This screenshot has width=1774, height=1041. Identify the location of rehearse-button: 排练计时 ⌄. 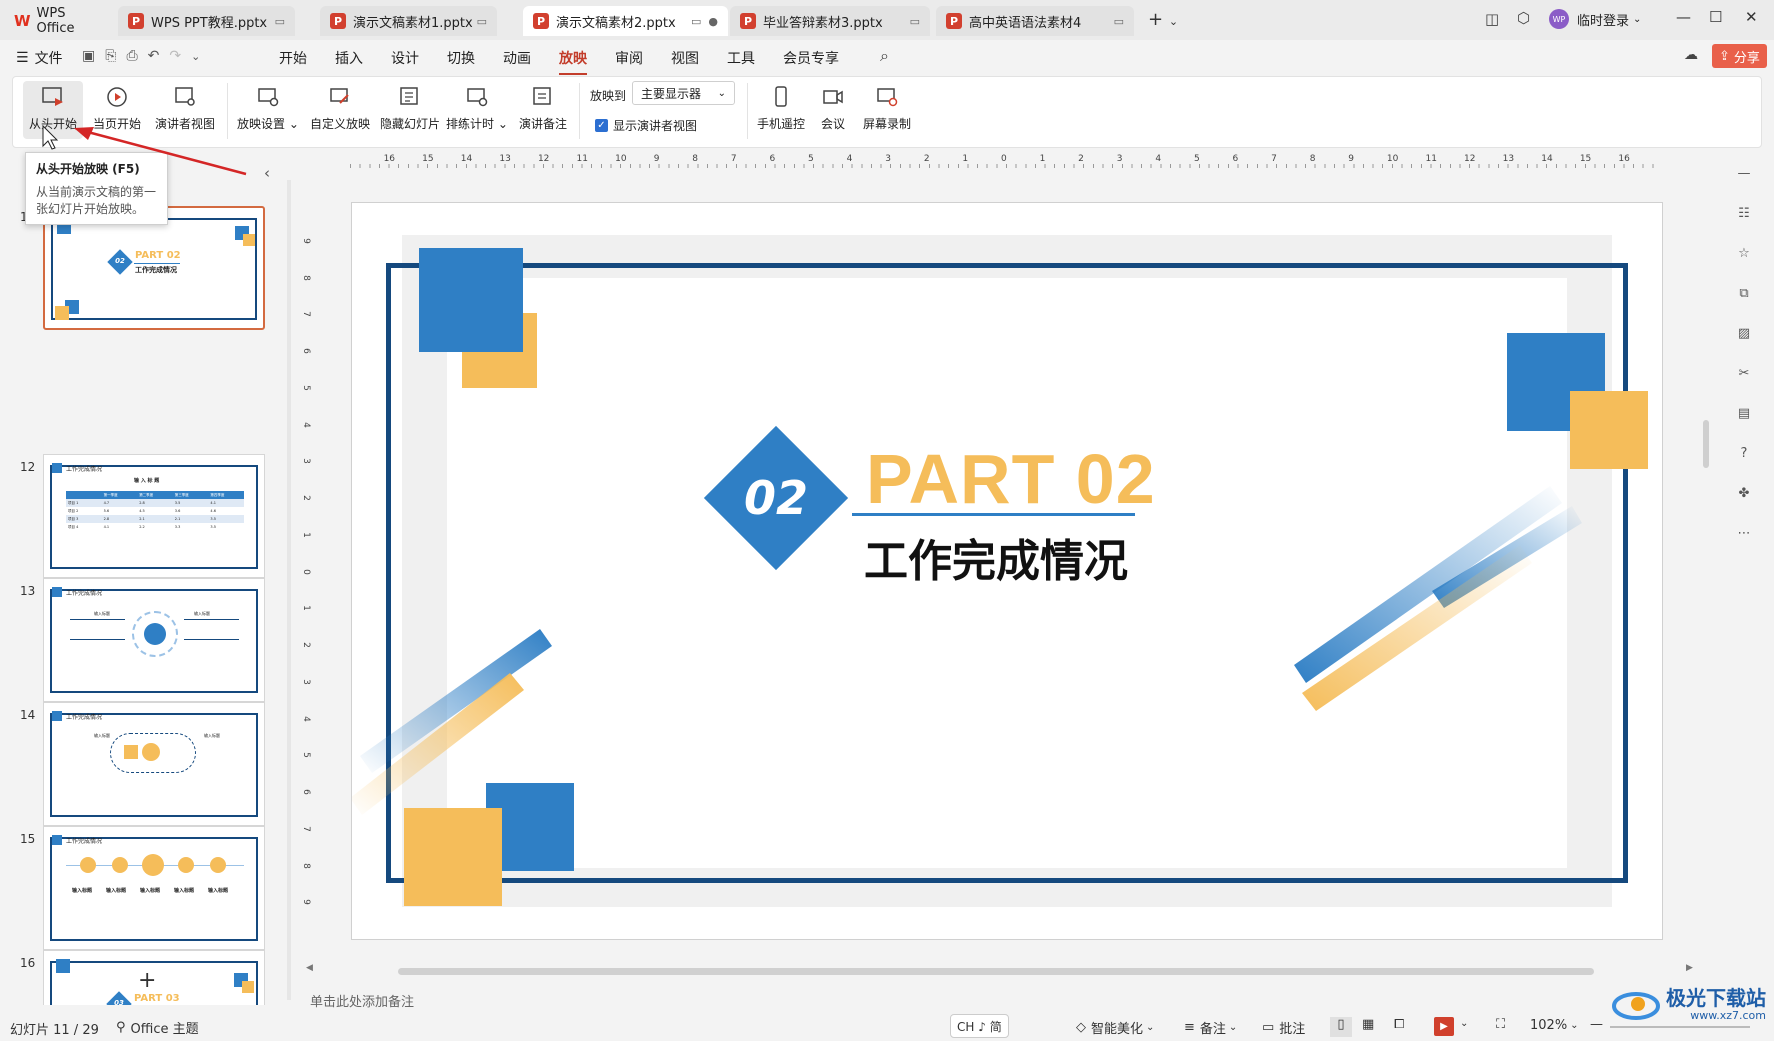
(477, 110).